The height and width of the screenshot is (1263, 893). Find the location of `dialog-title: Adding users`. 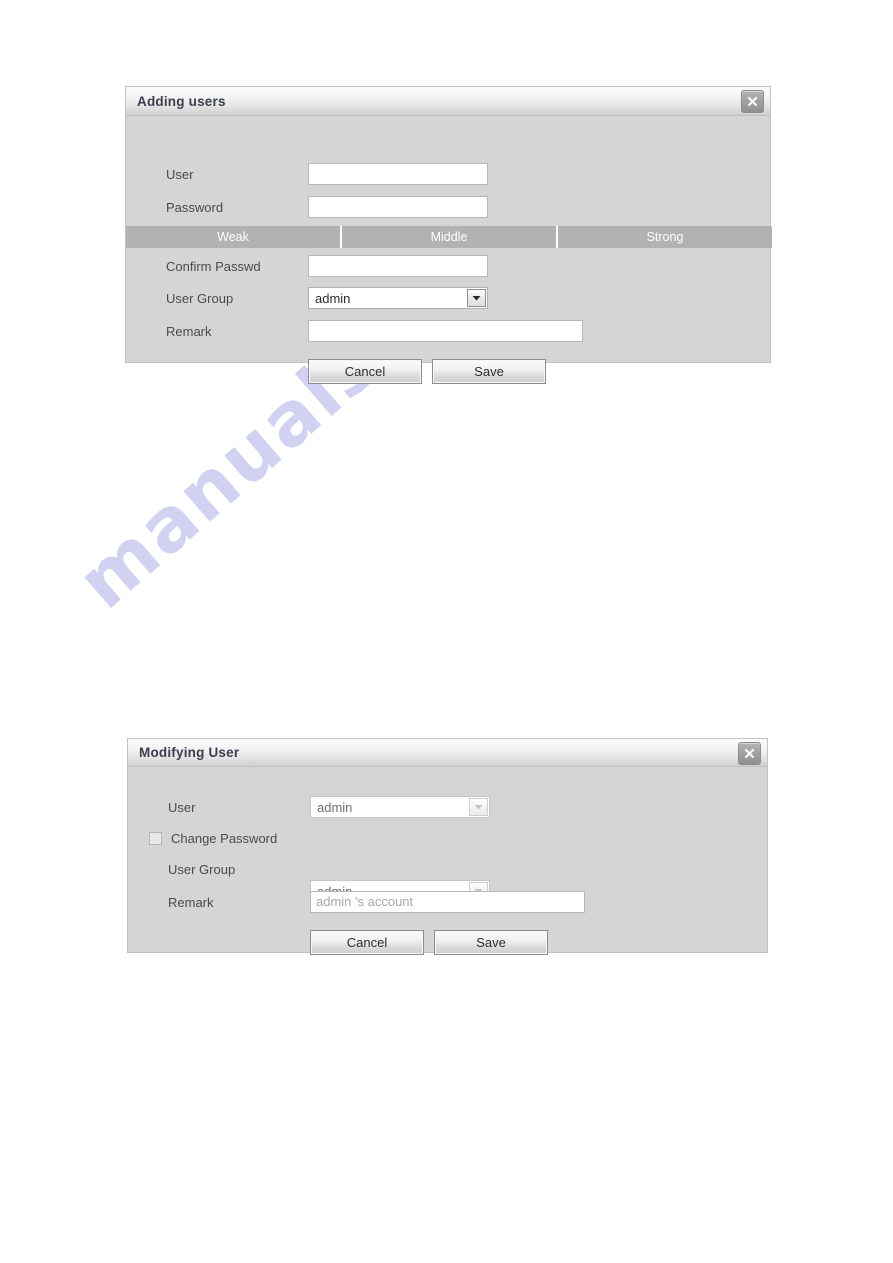

dialog-title: Adding users is located at coordinates (181, 101).